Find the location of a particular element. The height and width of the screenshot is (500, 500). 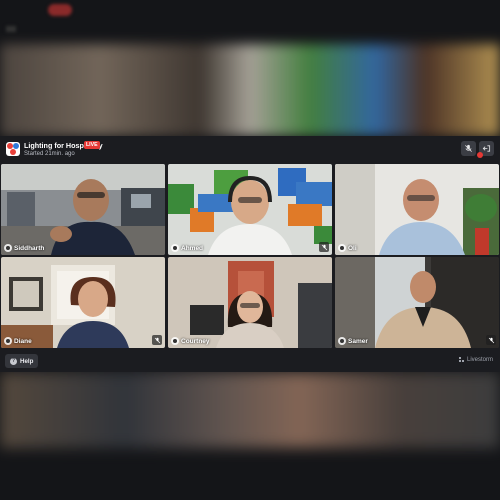

notification-dot is located at coordinates (480, 155).